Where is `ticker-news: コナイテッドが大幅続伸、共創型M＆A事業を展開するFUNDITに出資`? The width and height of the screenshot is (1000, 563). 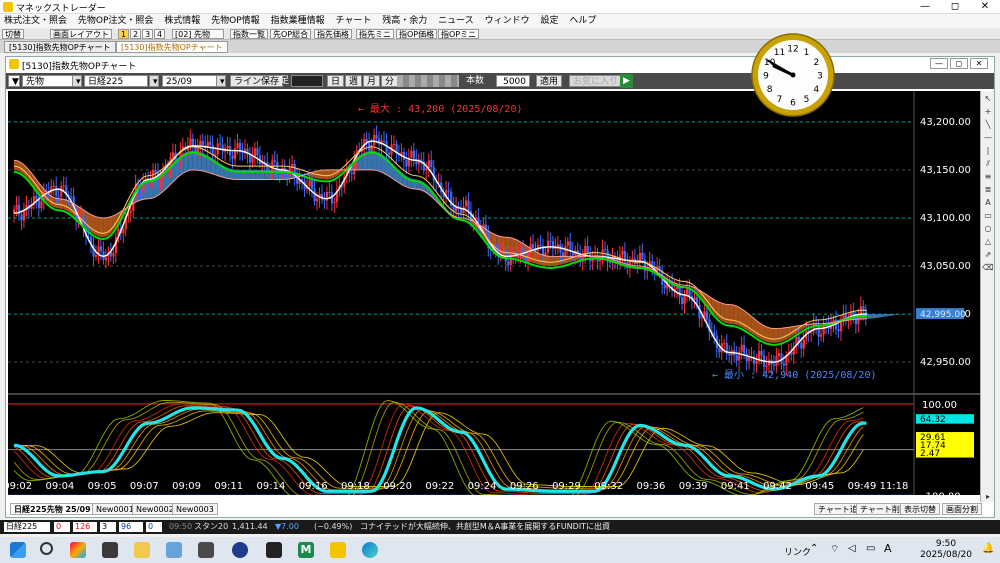 ticker-news: コナイテッドが大幅続伸、共創型M＆A事業を展開するFUNDITに出資 is located at coordinates (485, 527).